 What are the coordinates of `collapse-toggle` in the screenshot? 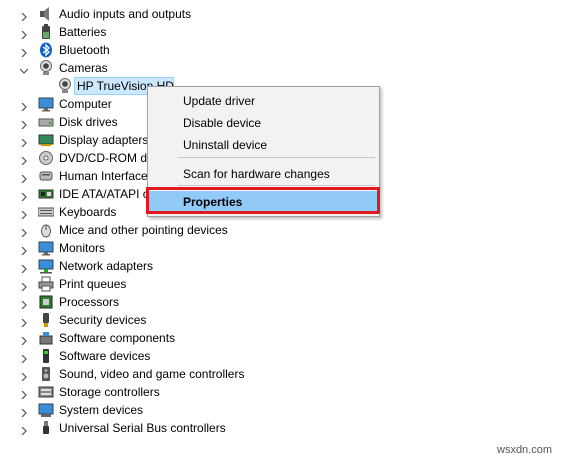 It's located at (24, 69).